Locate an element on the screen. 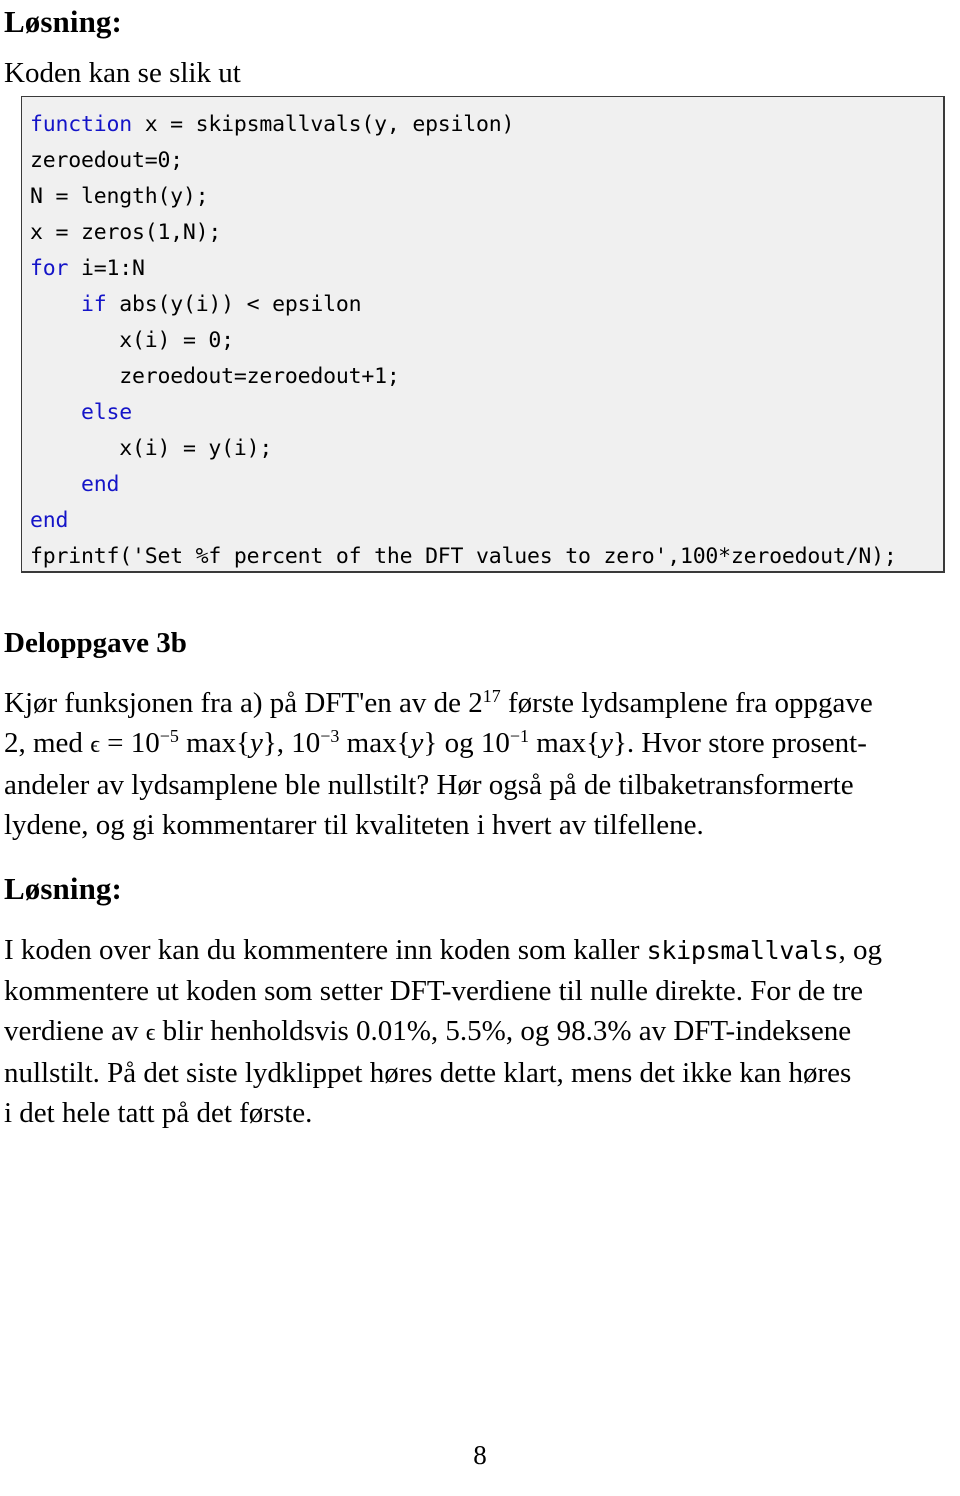 The image size is (960, 1496). page-number: 8 is located at coordinates (480, 1455).